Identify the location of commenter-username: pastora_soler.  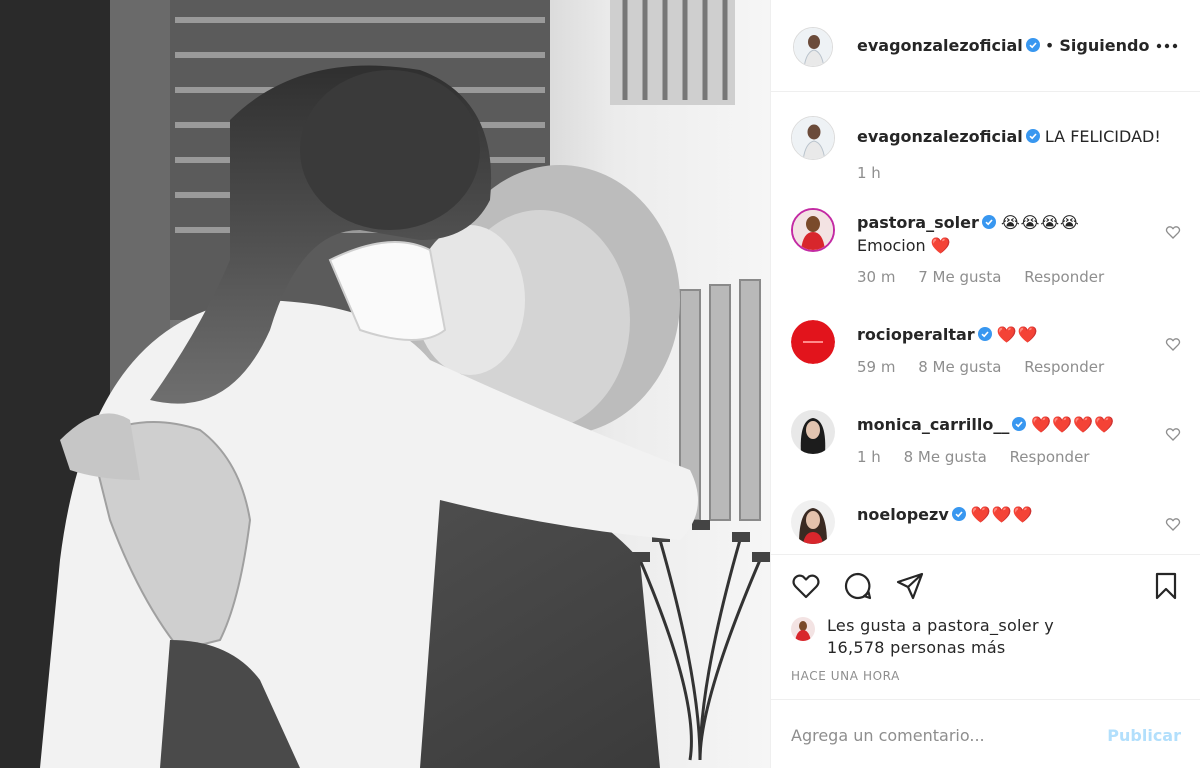
(918, 222).